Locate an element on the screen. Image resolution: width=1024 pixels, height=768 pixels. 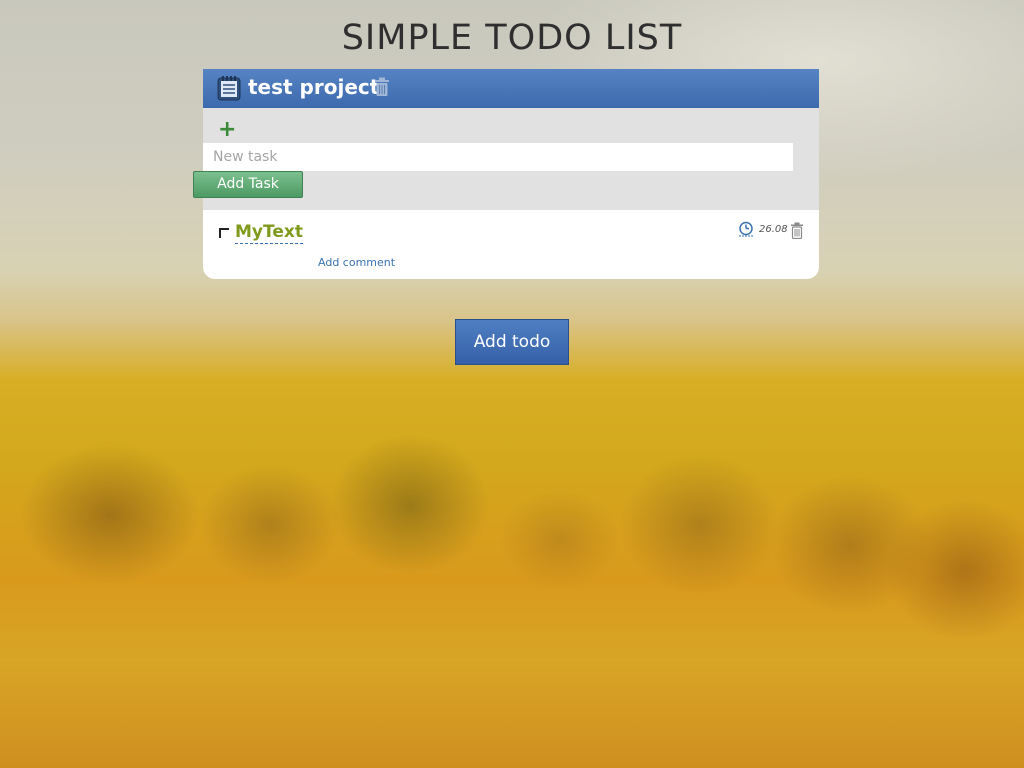
add-todo-button: Add todo is located at coordinates (512, 342).